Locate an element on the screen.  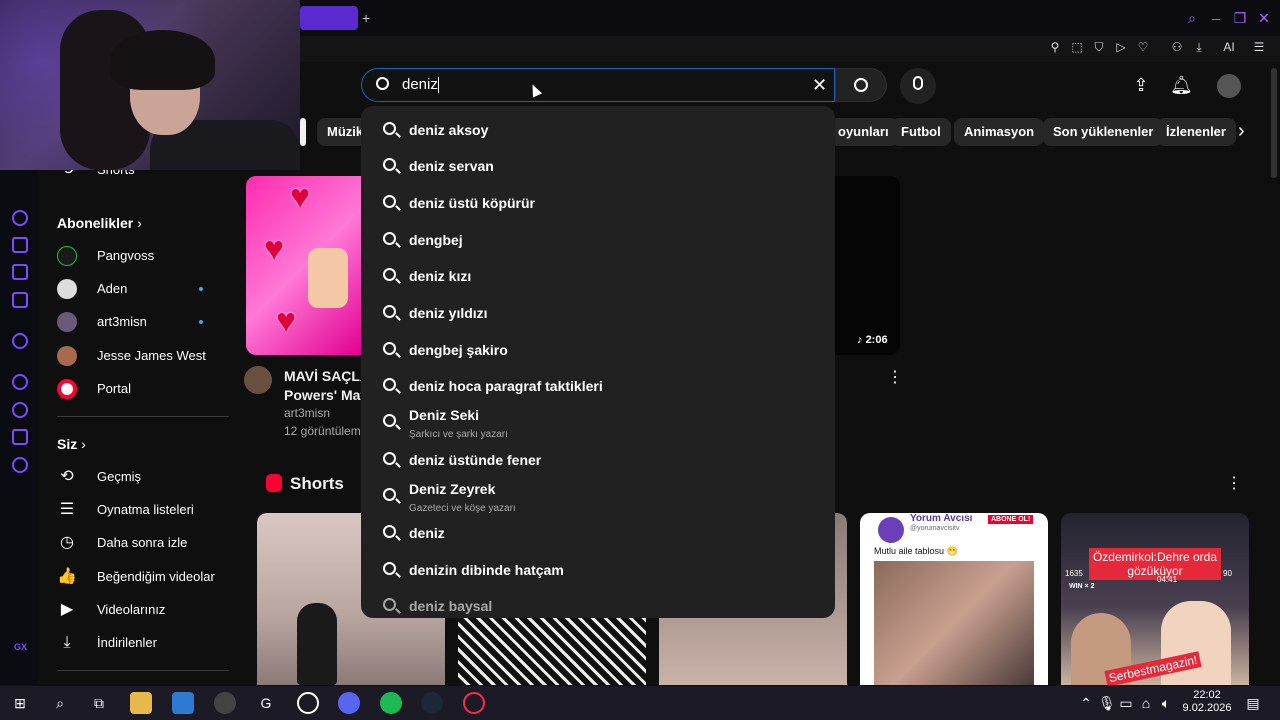
notification-icon: ▤ is located at coordinates (1253, 703).